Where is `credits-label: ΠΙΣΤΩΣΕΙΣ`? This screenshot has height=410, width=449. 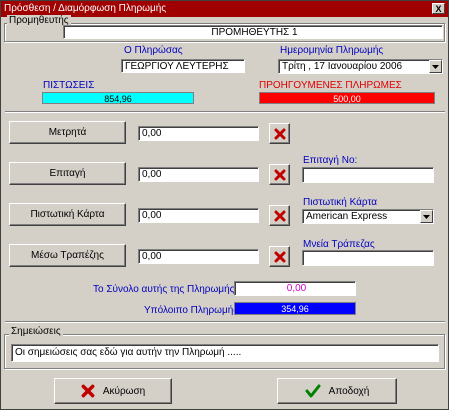 credits-label: ΠΙΣΤΩΣΕΙΣ is located at coordinates (69, 85).